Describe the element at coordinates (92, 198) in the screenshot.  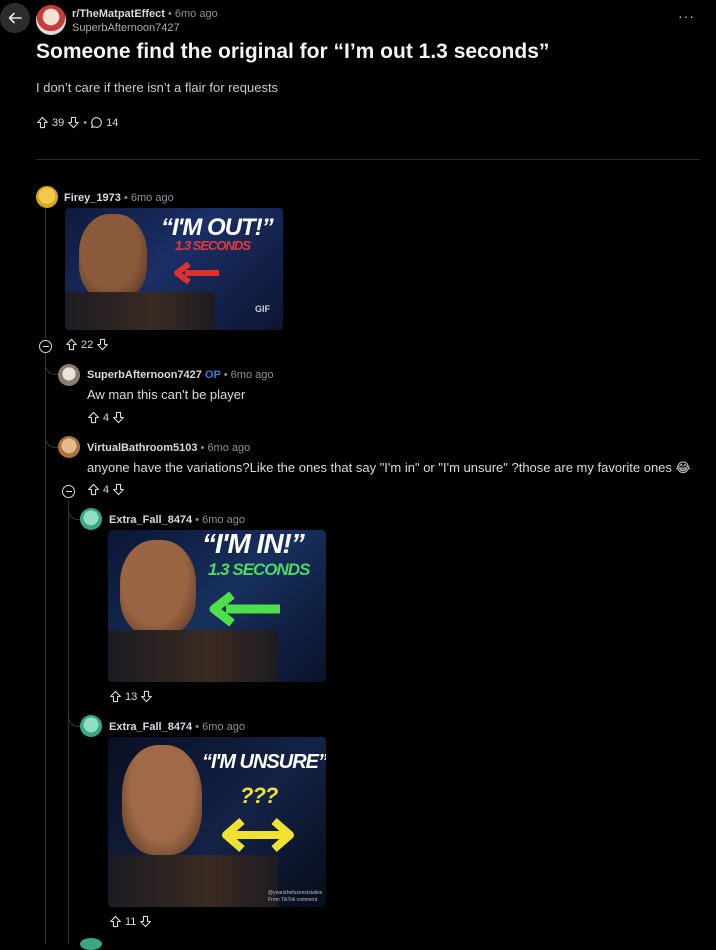
I see `comment-author: Firey_1973` at that location.